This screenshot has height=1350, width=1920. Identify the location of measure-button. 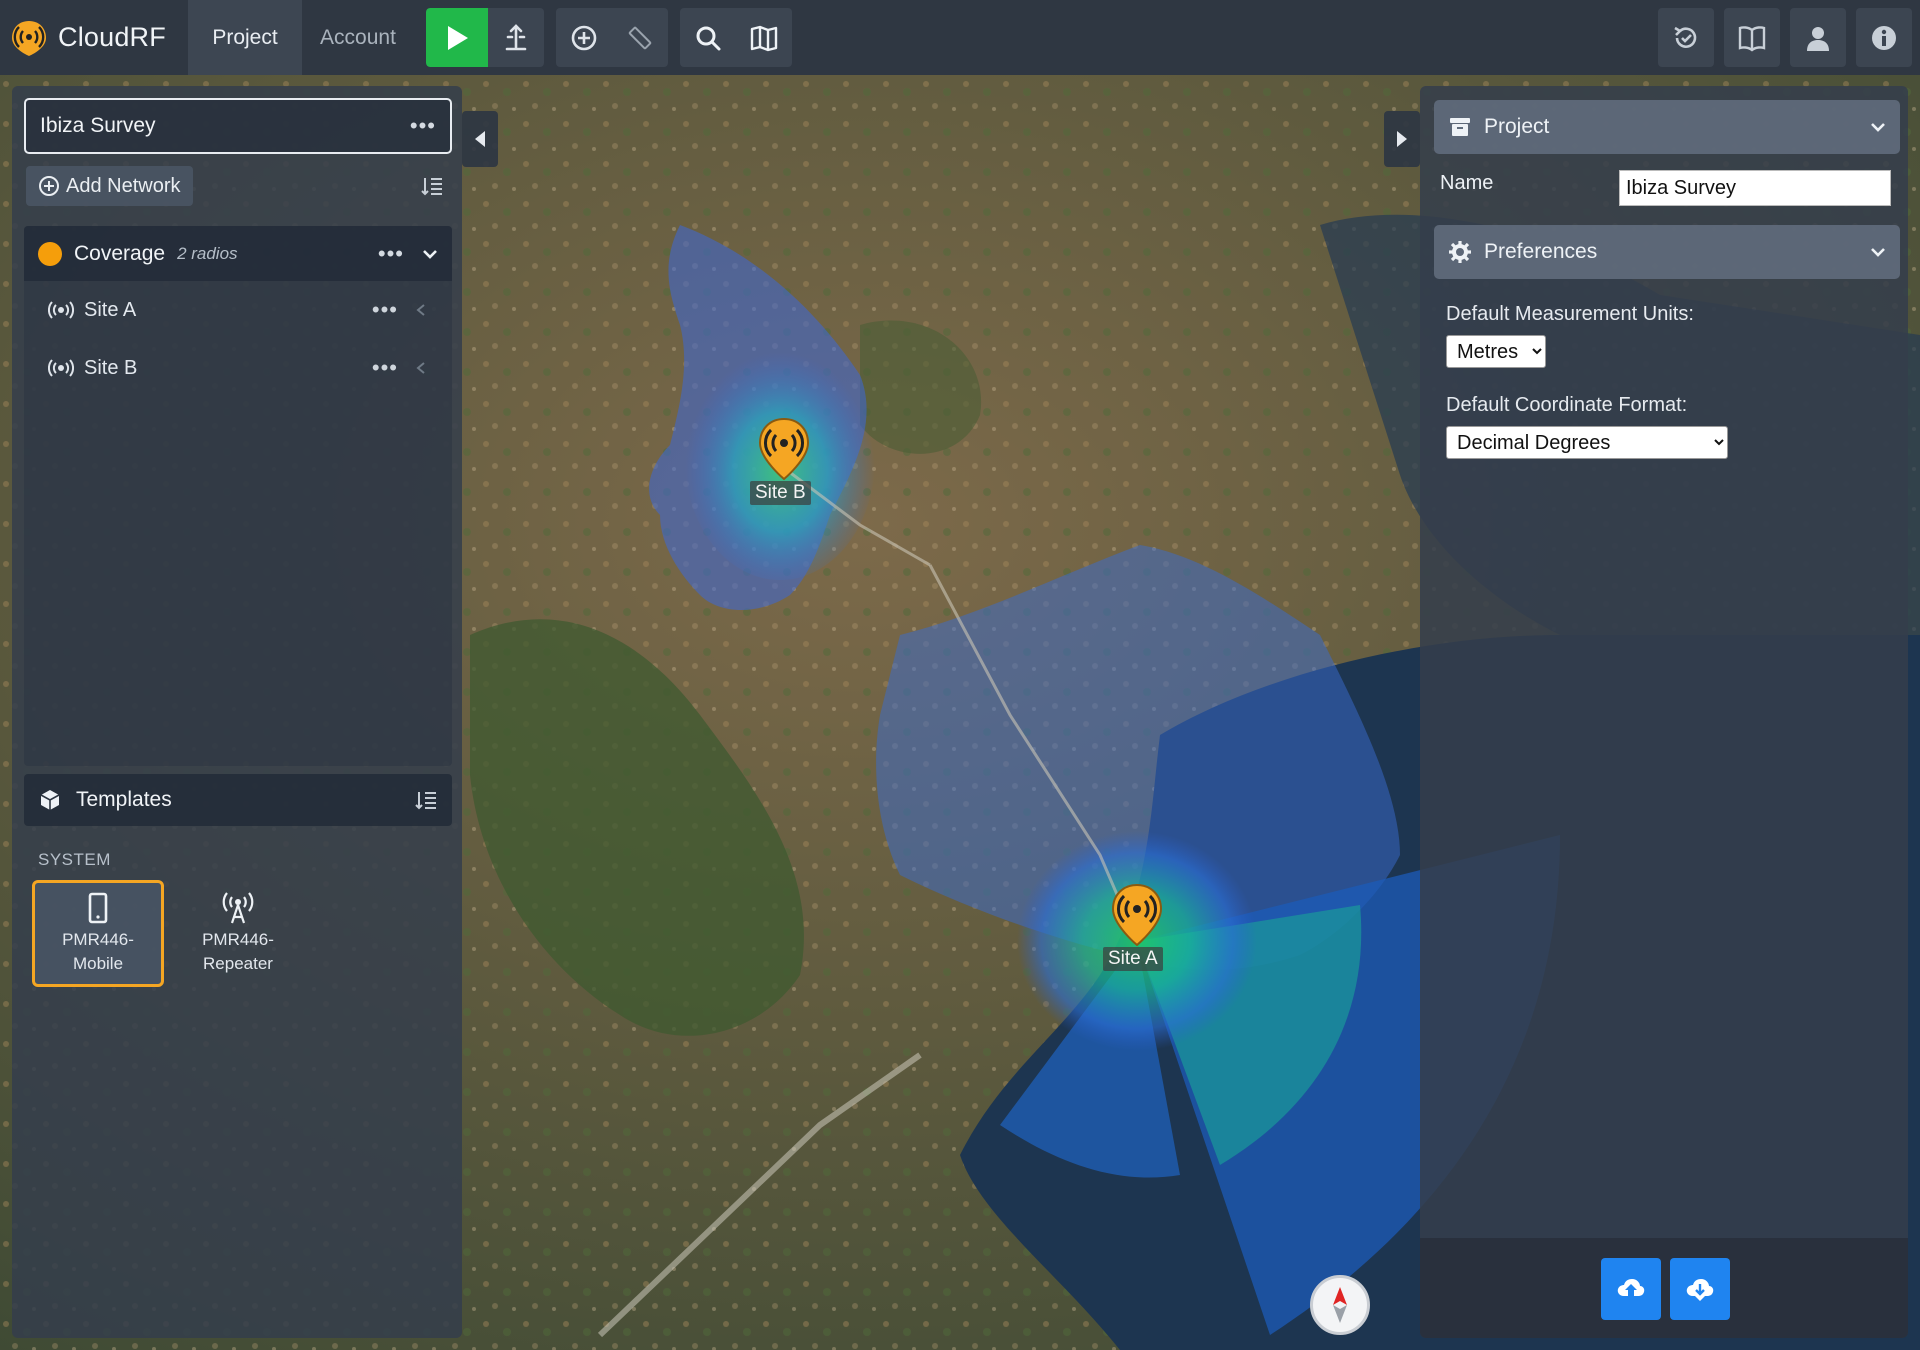
(640, 37).